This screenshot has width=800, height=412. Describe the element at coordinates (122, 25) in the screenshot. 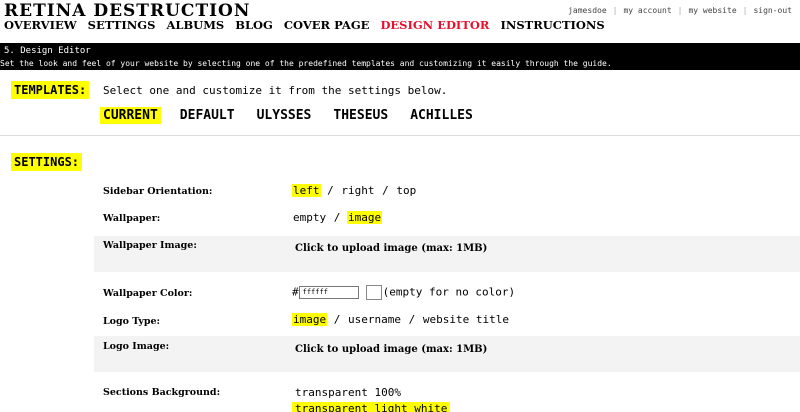

I see `nav-settings: SETTINGS` at that location.